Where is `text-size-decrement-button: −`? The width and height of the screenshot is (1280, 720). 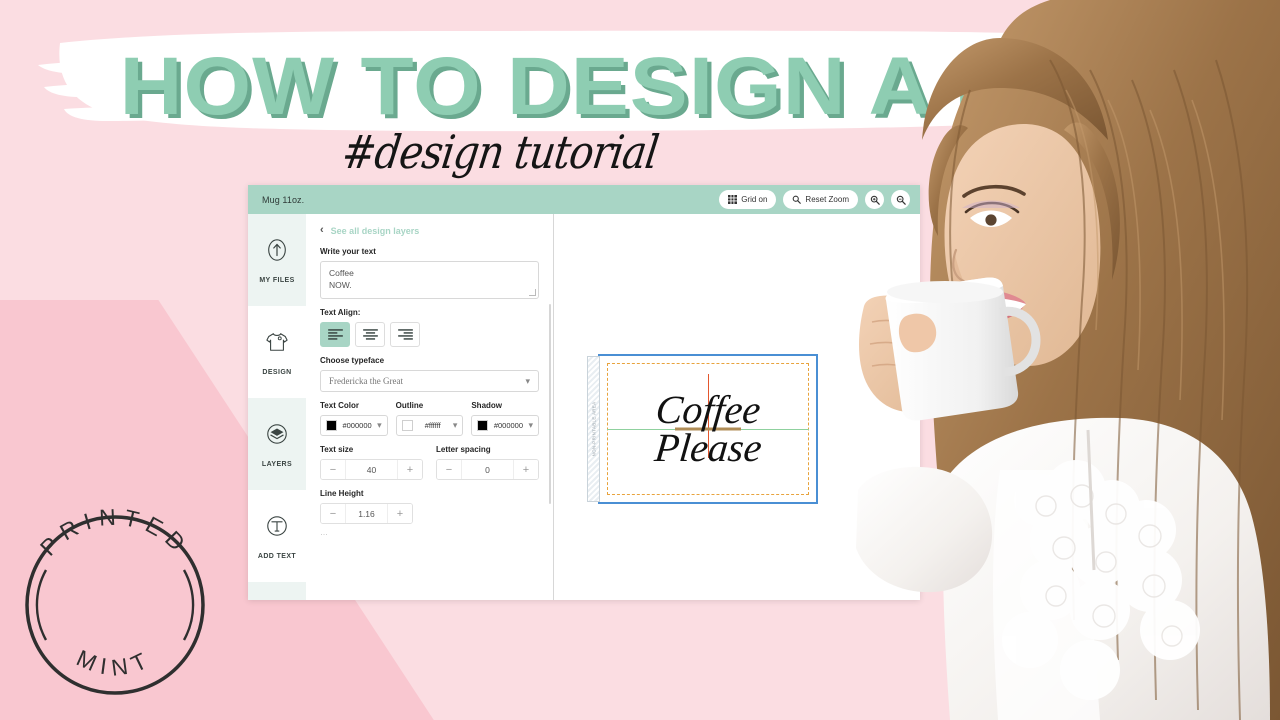
text-size-decrement-button: − is located at coordinates (333, 469).